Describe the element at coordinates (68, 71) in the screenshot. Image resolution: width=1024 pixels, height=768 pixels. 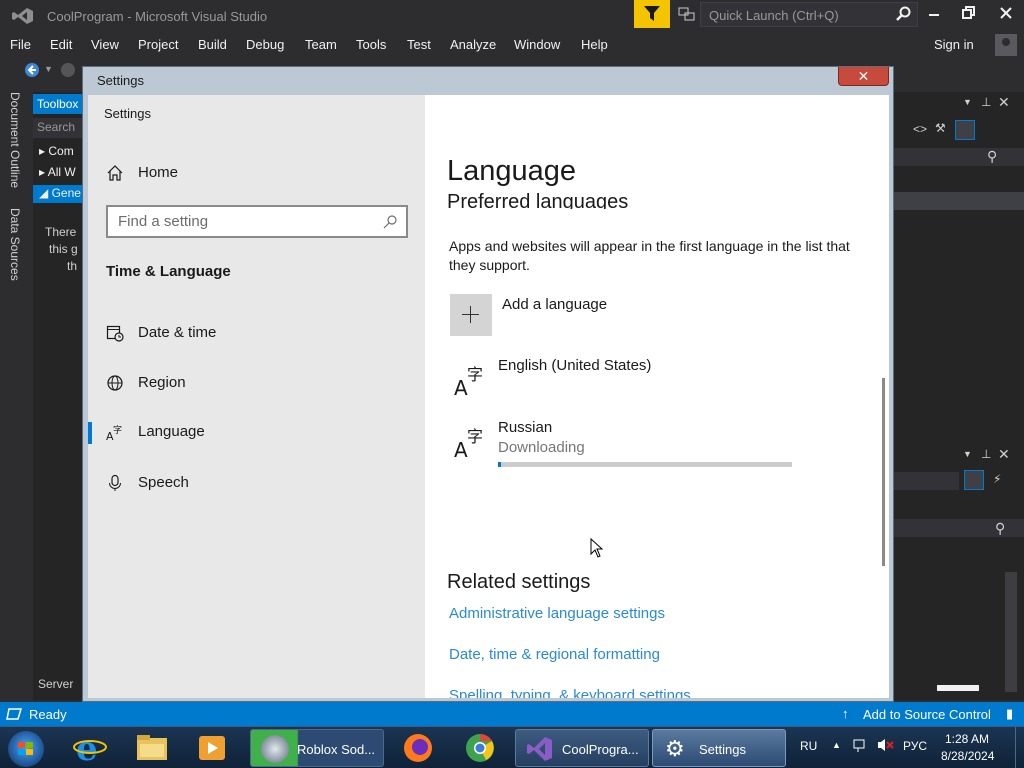
I see `forward-navigation-icon` at that location.